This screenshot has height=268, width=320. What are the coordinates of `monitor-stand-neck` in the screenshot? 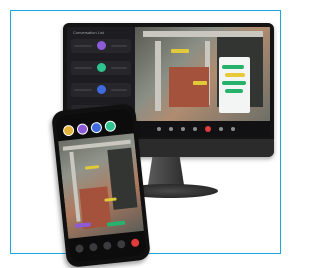 It's located at (166, 171).